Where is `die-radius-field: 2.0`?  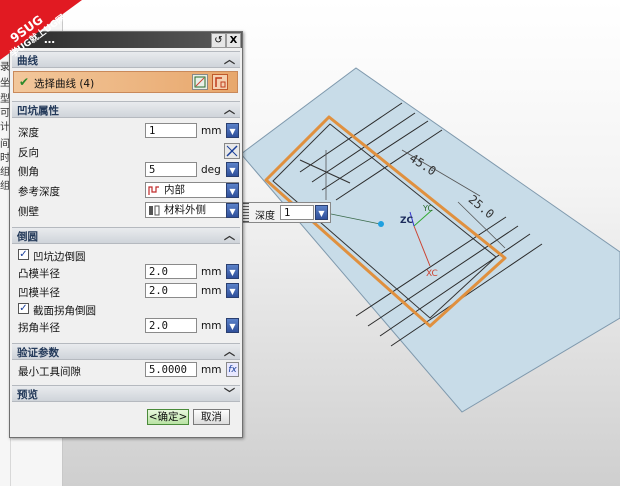 die-radius-field: 2.0 is located at coordinates (171, 290).